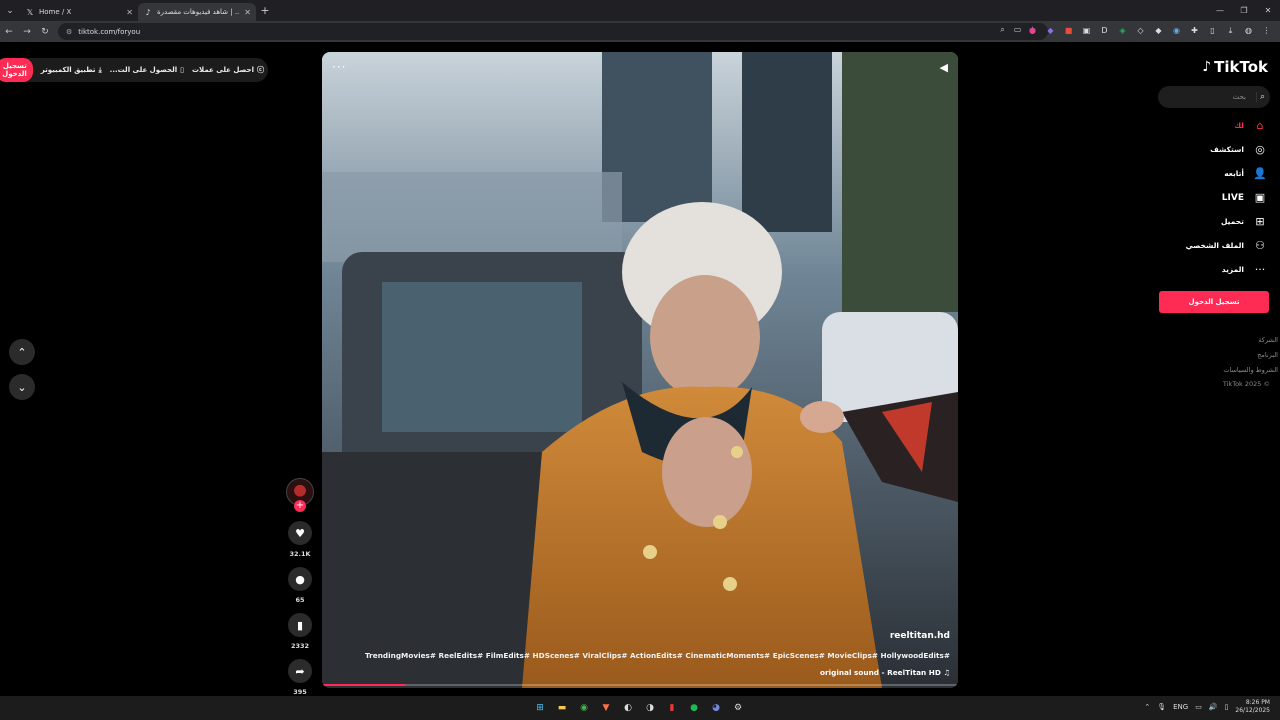 Image resolution: width=1280 pixels, height=720 pixels. I want to click on volume-icon: ◀, so click(944, 67).